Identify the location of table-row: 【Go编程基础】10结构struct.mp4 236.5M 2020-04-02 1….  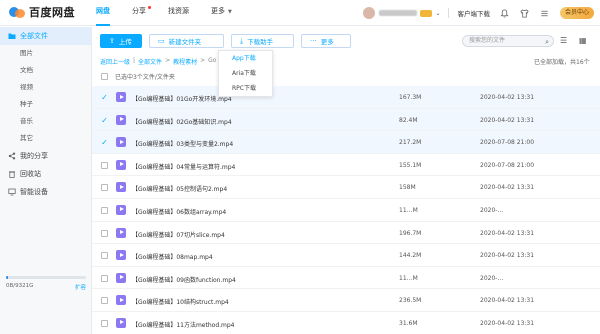
(346, 300).